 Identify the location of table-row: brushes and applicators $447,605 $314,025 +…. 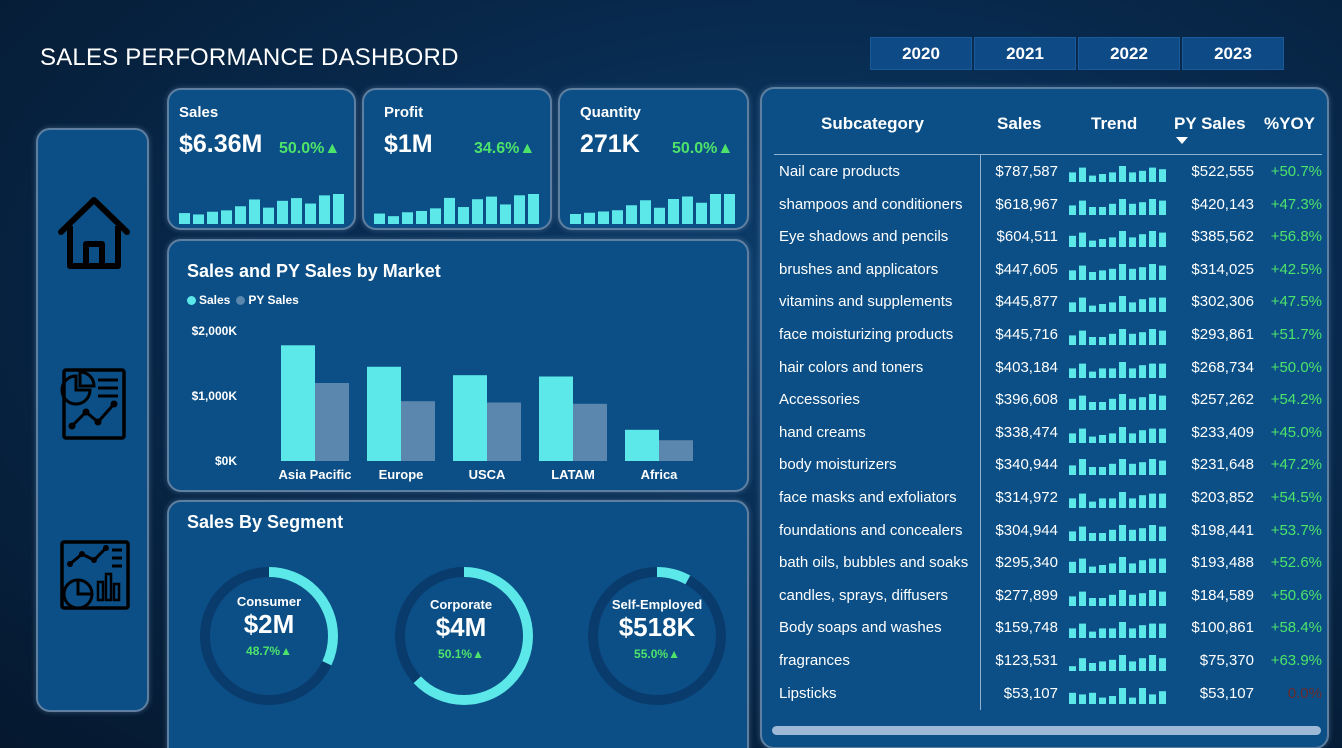
(1048, 270).